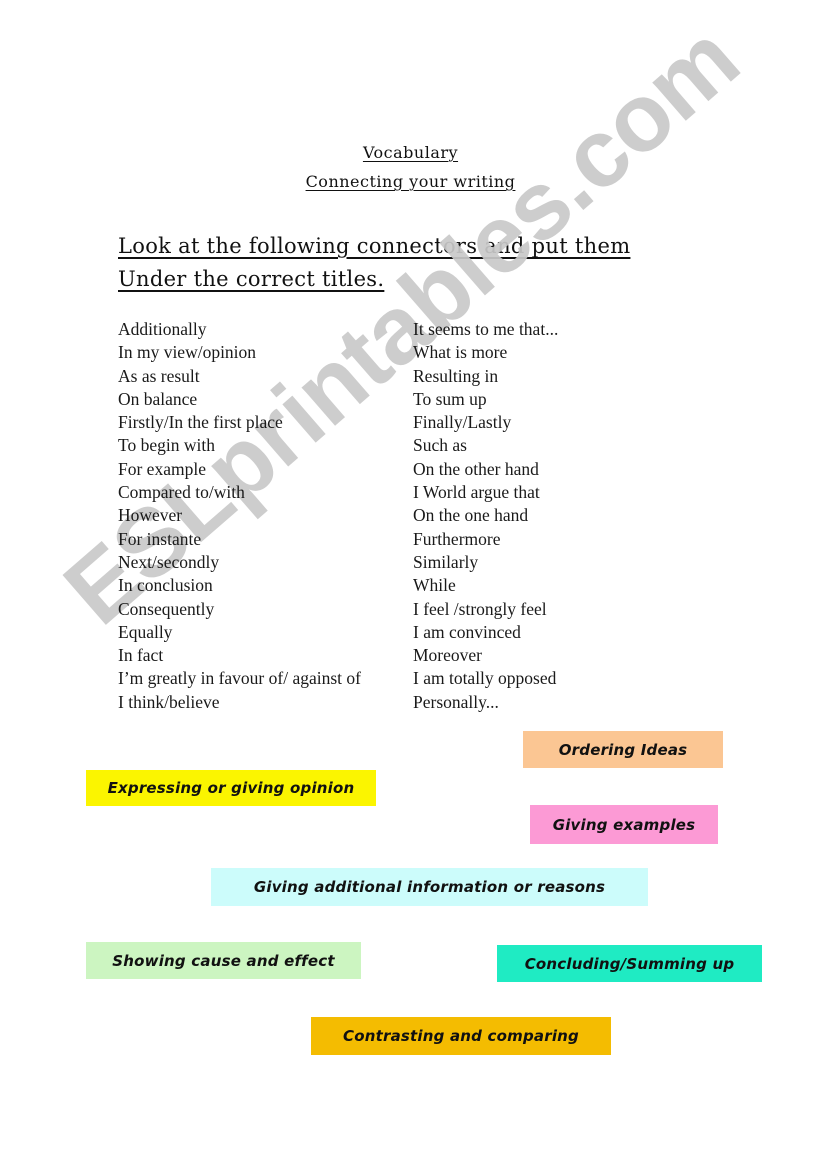  What do you see at coordinates (162, 468) in the screenshot?
I see `connector-item: For example` at bounding box center [162, 468].